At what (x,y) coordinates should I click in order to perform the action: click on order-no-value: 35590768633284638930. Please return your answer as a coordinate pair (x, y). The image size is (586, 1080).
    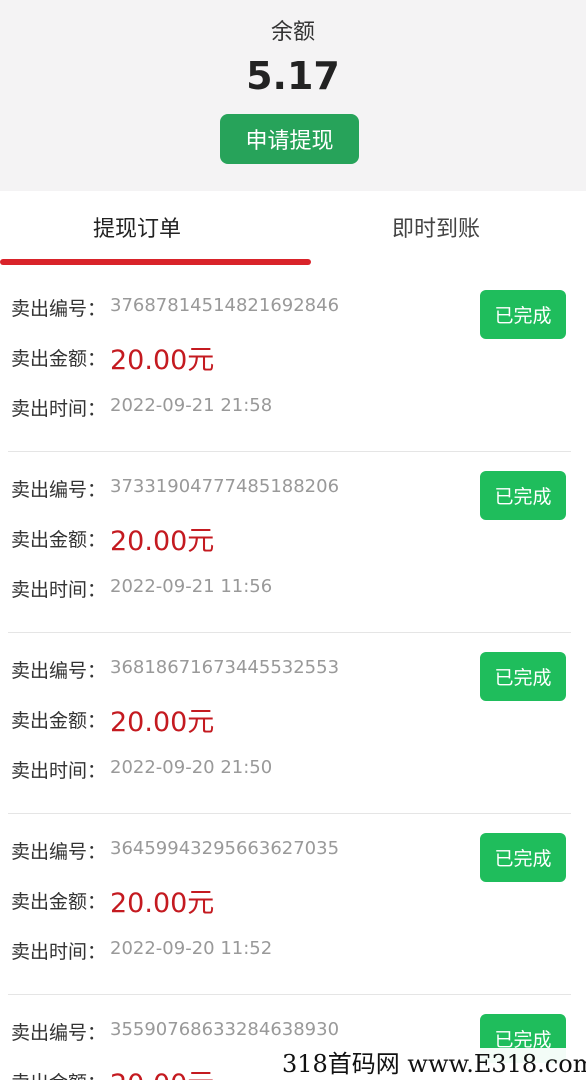
    Looking at the image, I should click on (225, 1029).